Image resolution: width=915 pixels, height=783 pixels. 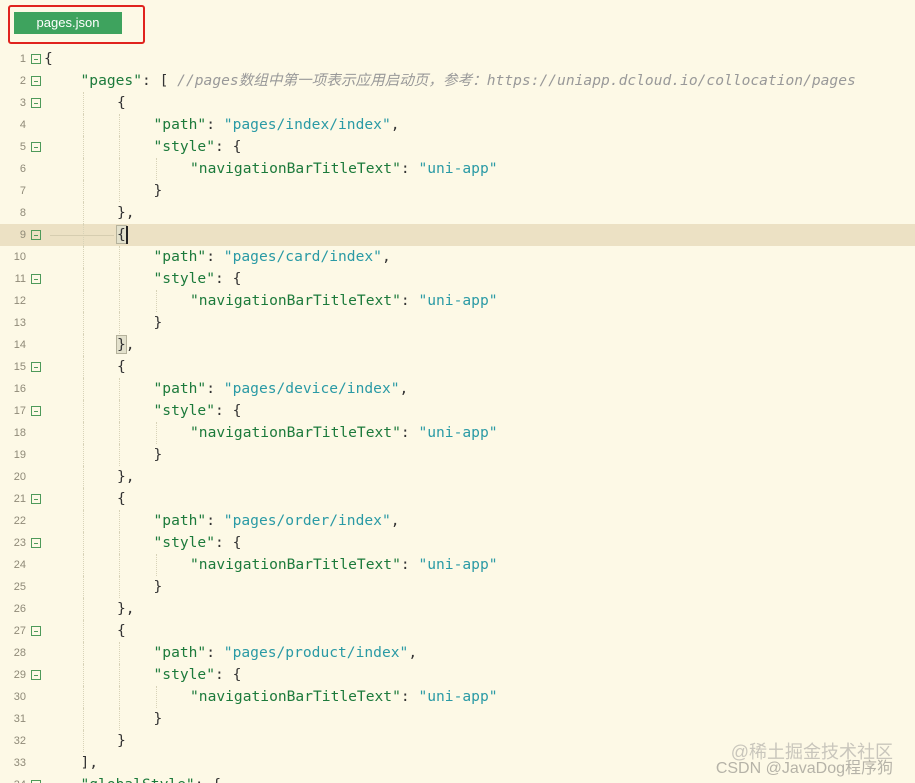 I want to click on line-gutter: 3, so click(x=22, y=103).